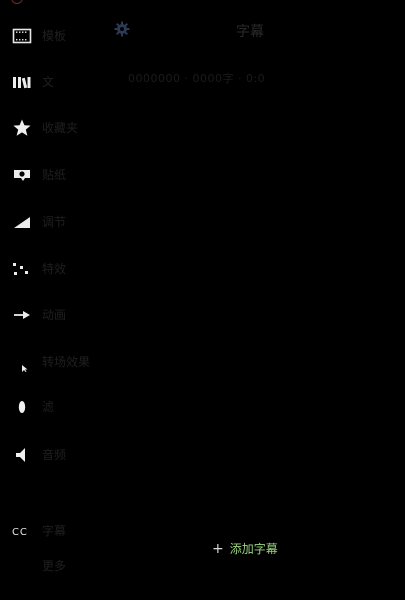  Describe the element at coordinates (22, 175) in the screenshot. I see `sticker-icon` at that location.